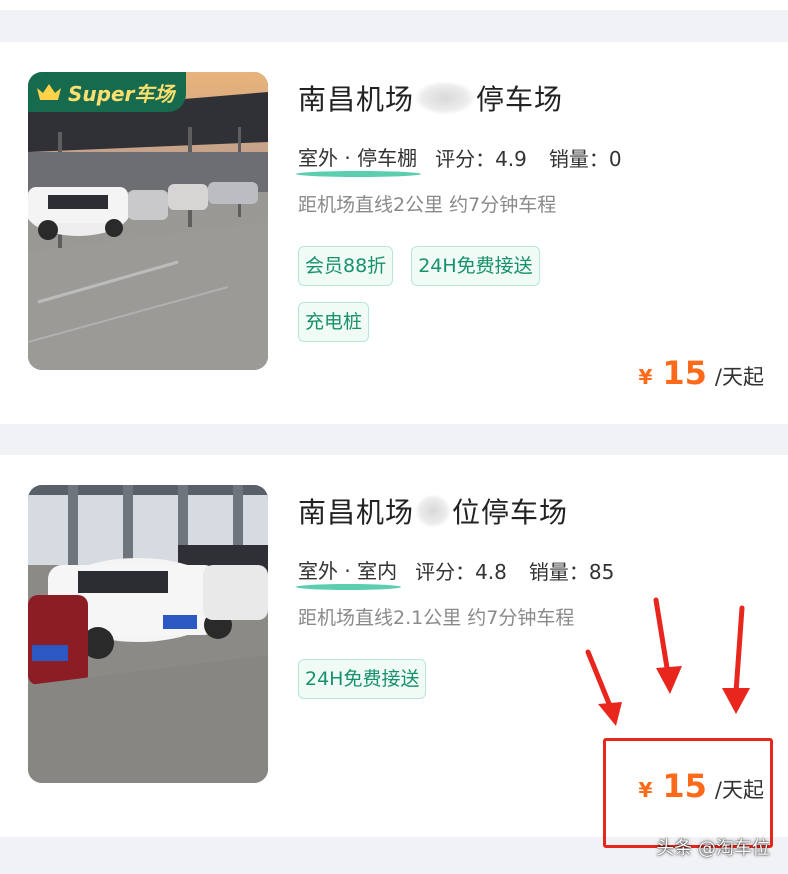 This screenshot has width=788, height=874. Describe the element at coordinates (688, 793) in the screenshot. I see `price-highlight-box` at that location.